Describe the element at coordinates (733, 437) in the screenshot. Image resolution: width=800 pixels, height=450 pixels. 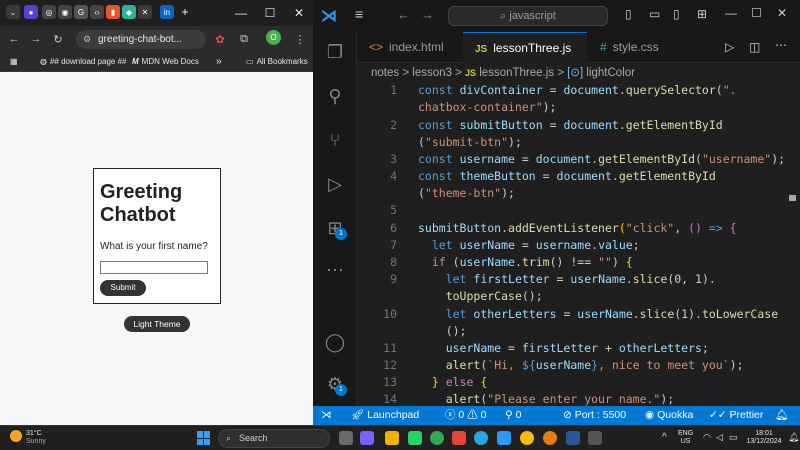
I see `battery-icon: ▭` at that location.